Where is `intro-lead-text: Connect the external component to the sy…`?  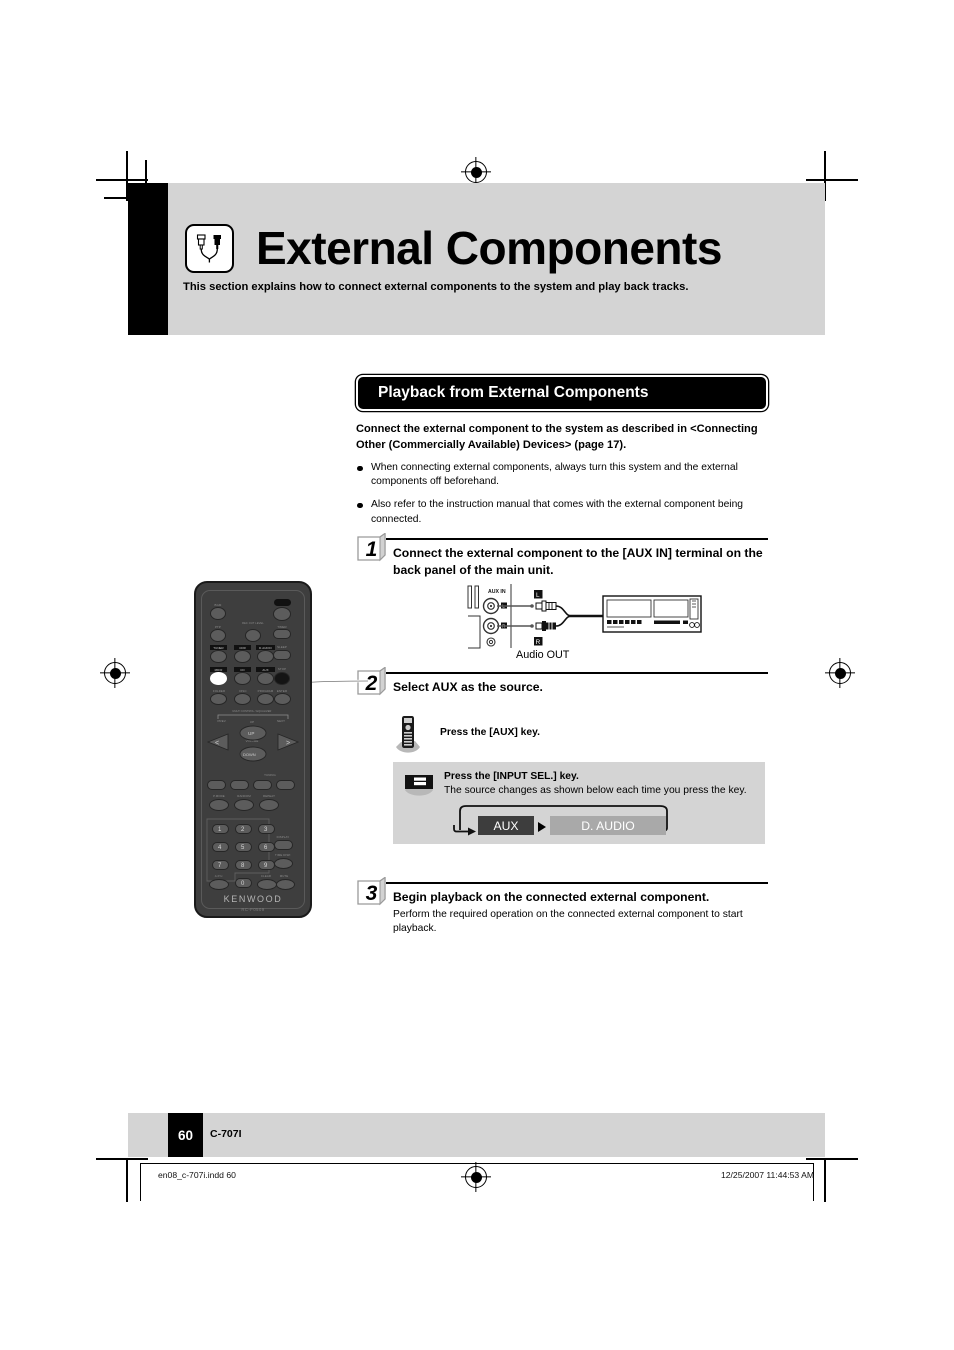
intro-lead-text: Connect the external component to the sy… is located at coordinates (557, 437).